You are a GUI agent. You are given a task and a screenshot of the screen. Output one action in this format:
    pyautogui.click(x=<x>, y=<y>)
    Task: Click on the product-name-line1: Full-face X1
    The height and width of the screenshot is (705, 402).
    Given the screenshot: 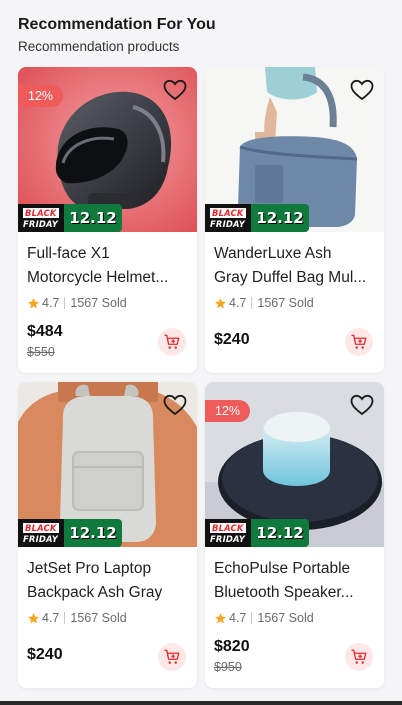 What is the action you would take?
    pyautogui.click(x=68, y=253)
    